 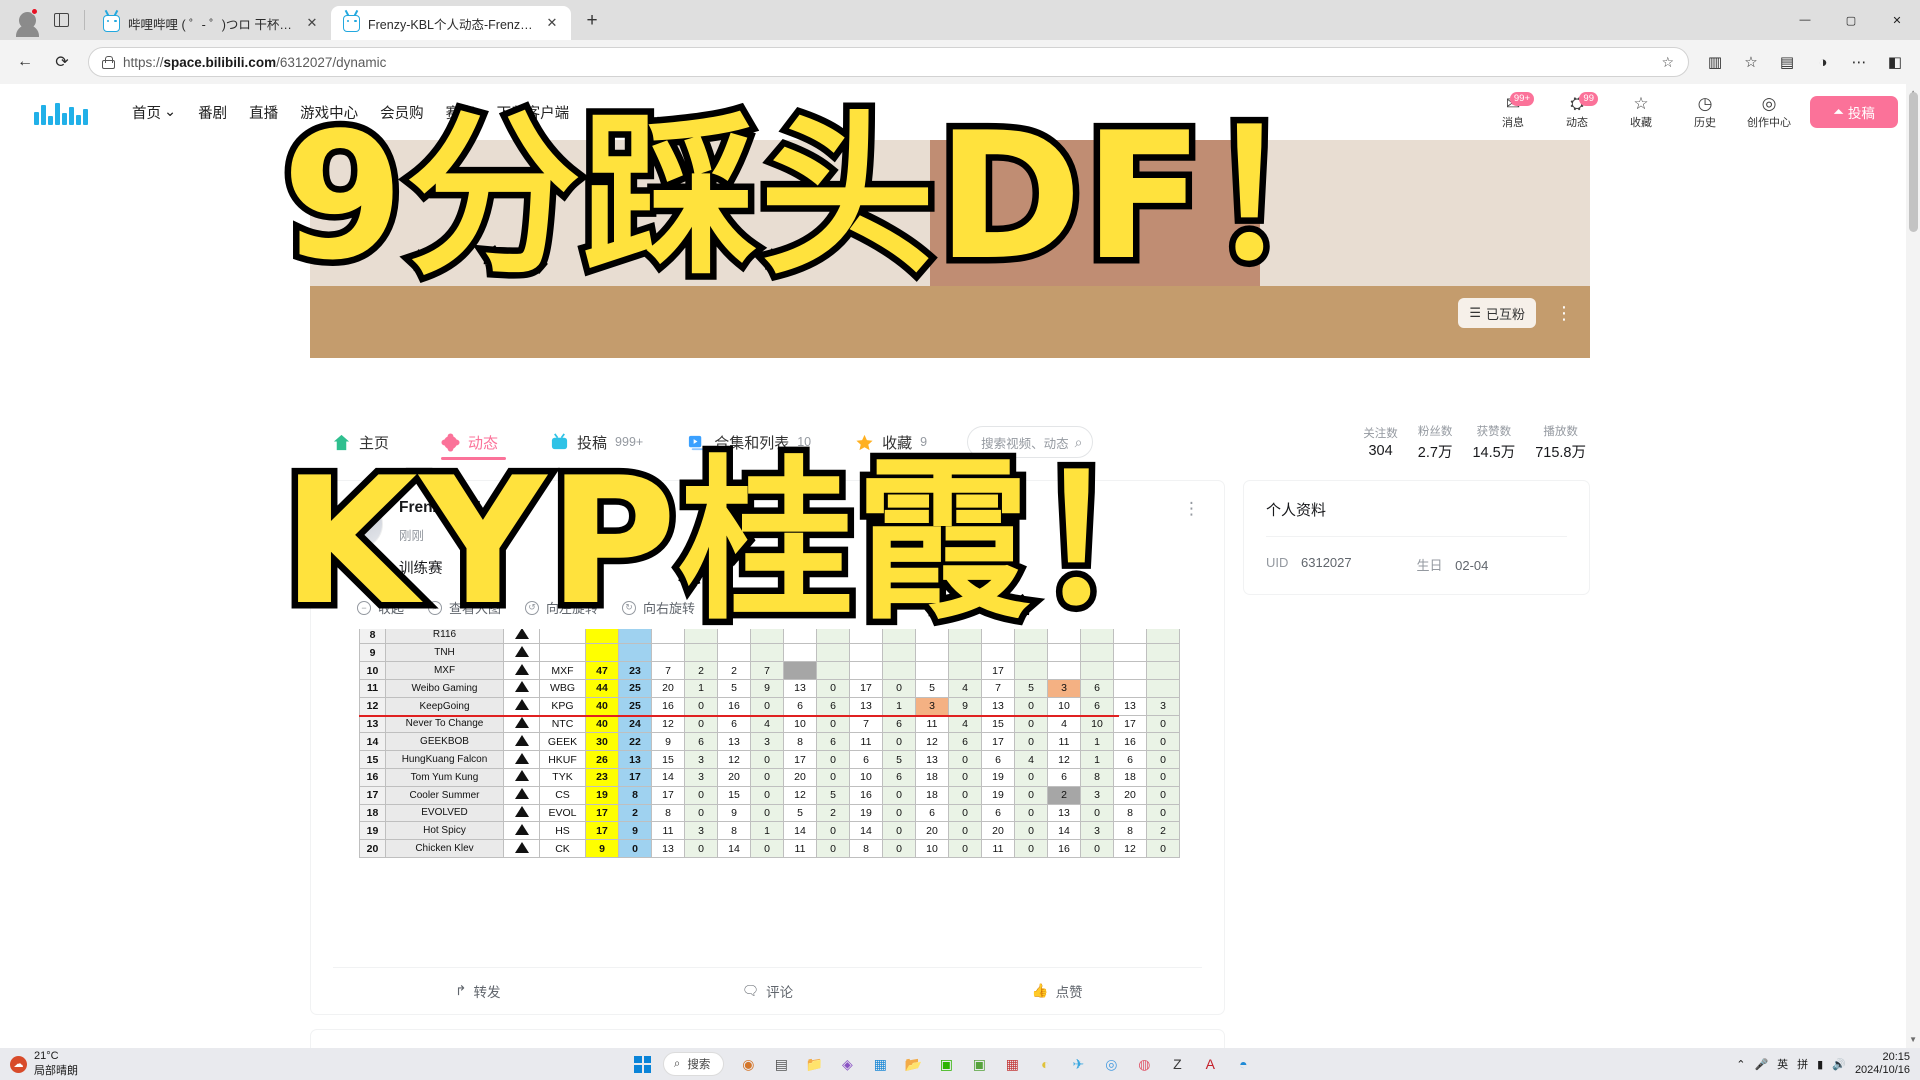 What do you see at coordinates (1012, 1064) in the screenshot?
I see `player-icon: ▦` at bounding box center [1012, 1064].